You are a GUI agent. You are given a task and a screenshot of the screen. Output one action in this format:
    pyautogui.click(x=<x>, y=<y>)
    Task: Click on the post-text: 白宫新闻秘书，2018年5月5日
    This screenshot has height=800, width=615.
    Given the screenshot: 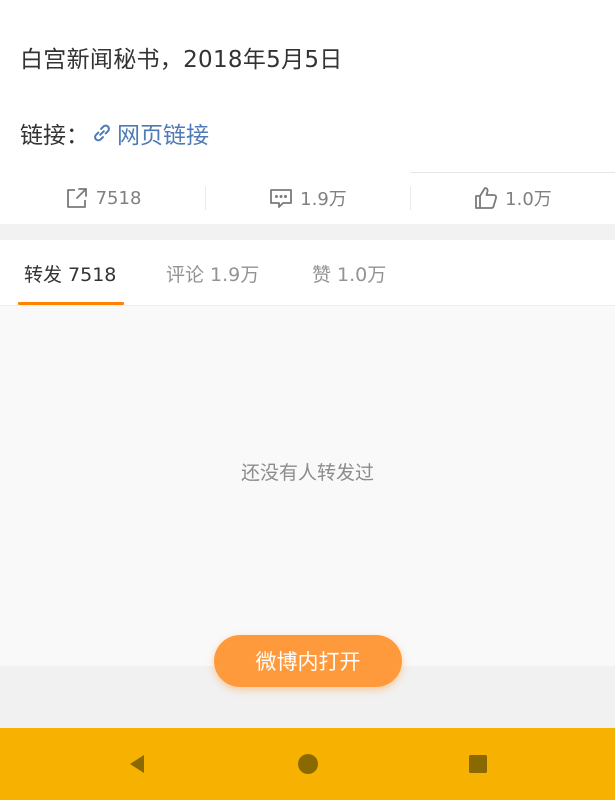 What is the action you would take?
    pyautogui.click(x=181, y=60)
    